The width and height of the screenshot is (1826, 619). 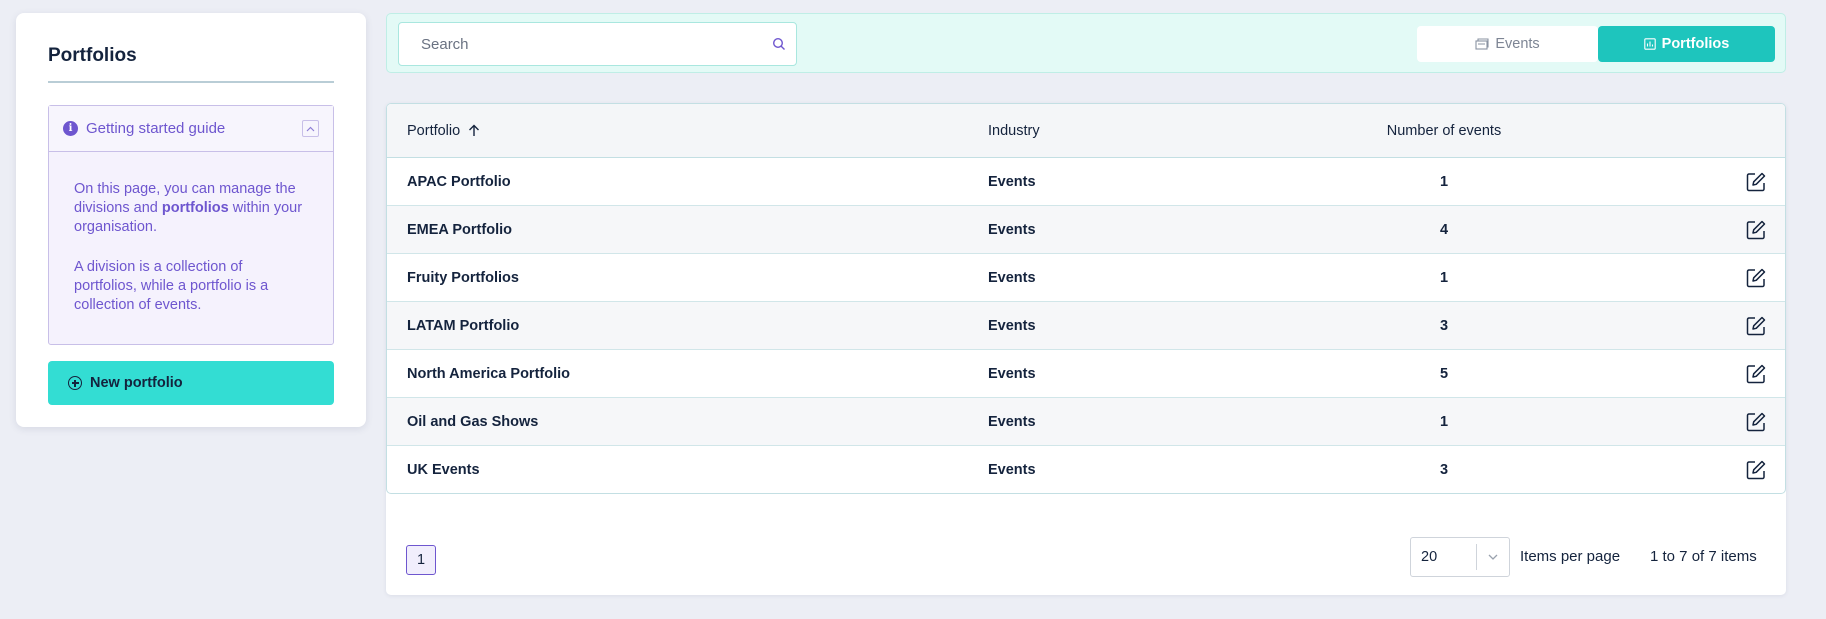 I want to click on chart-icon, so click(x=1649, y=44).